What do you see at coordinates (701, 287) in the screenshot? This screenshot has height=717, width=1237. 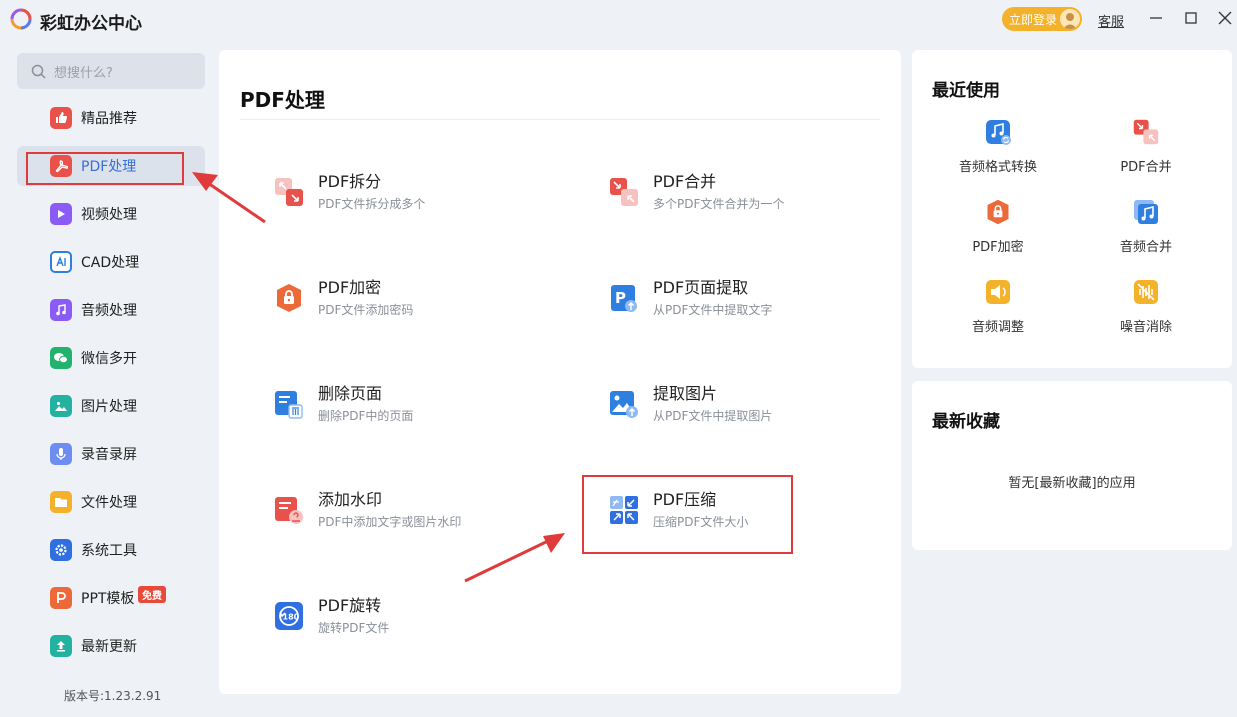 I see `tool-name: PDF页面提取` at bounding box center [701, 287].